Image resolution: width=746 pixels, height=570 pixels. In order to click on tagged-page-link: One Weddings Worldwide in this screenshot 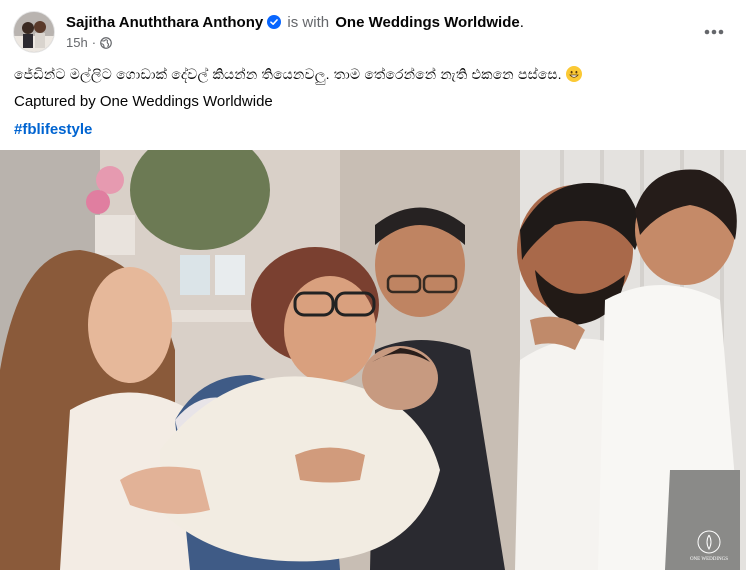, I will do `click(427, 22)`.